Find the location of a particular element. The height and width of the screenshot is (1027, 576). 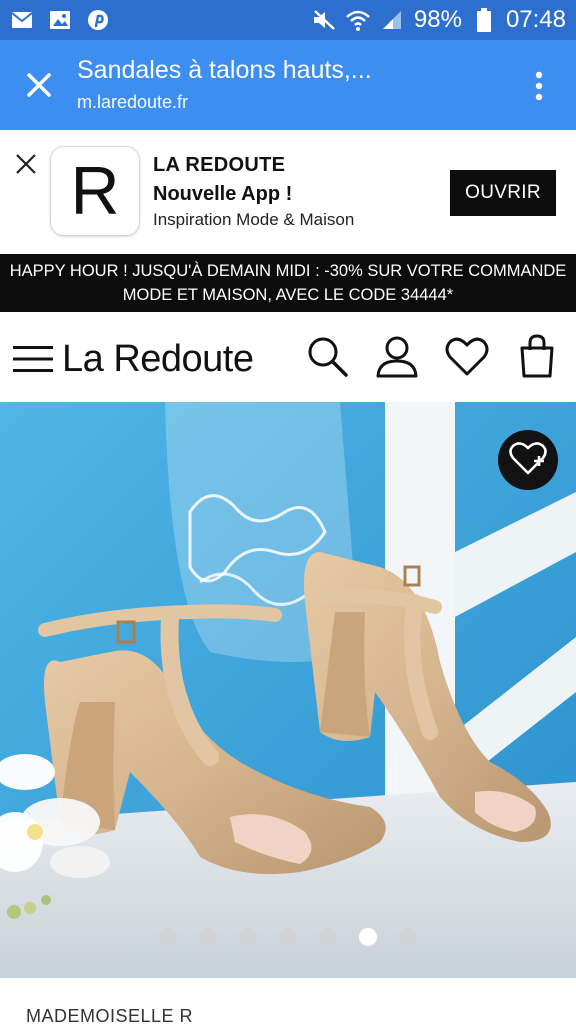

open-app-button: OUVRIR is located at coordinates (503, 193).